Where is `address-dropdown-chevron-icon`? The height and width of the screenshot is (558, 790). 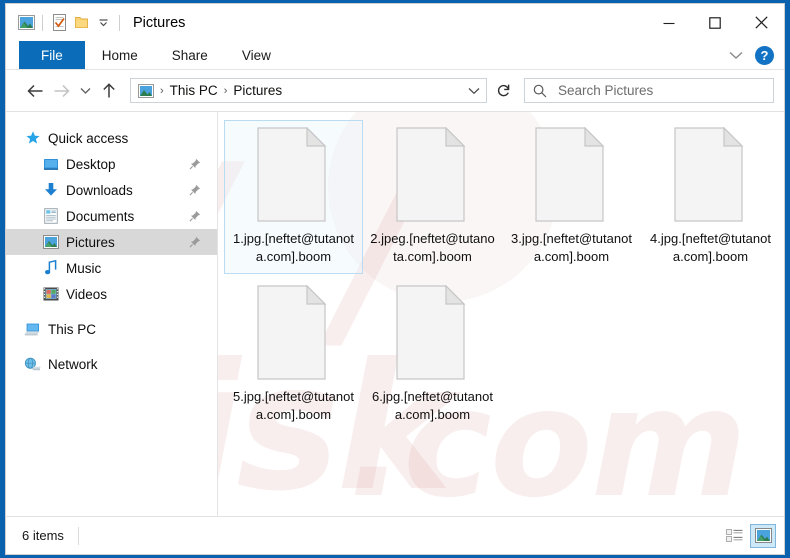
address-dropdown-chevron-icon is located at coordinates (470, 91).